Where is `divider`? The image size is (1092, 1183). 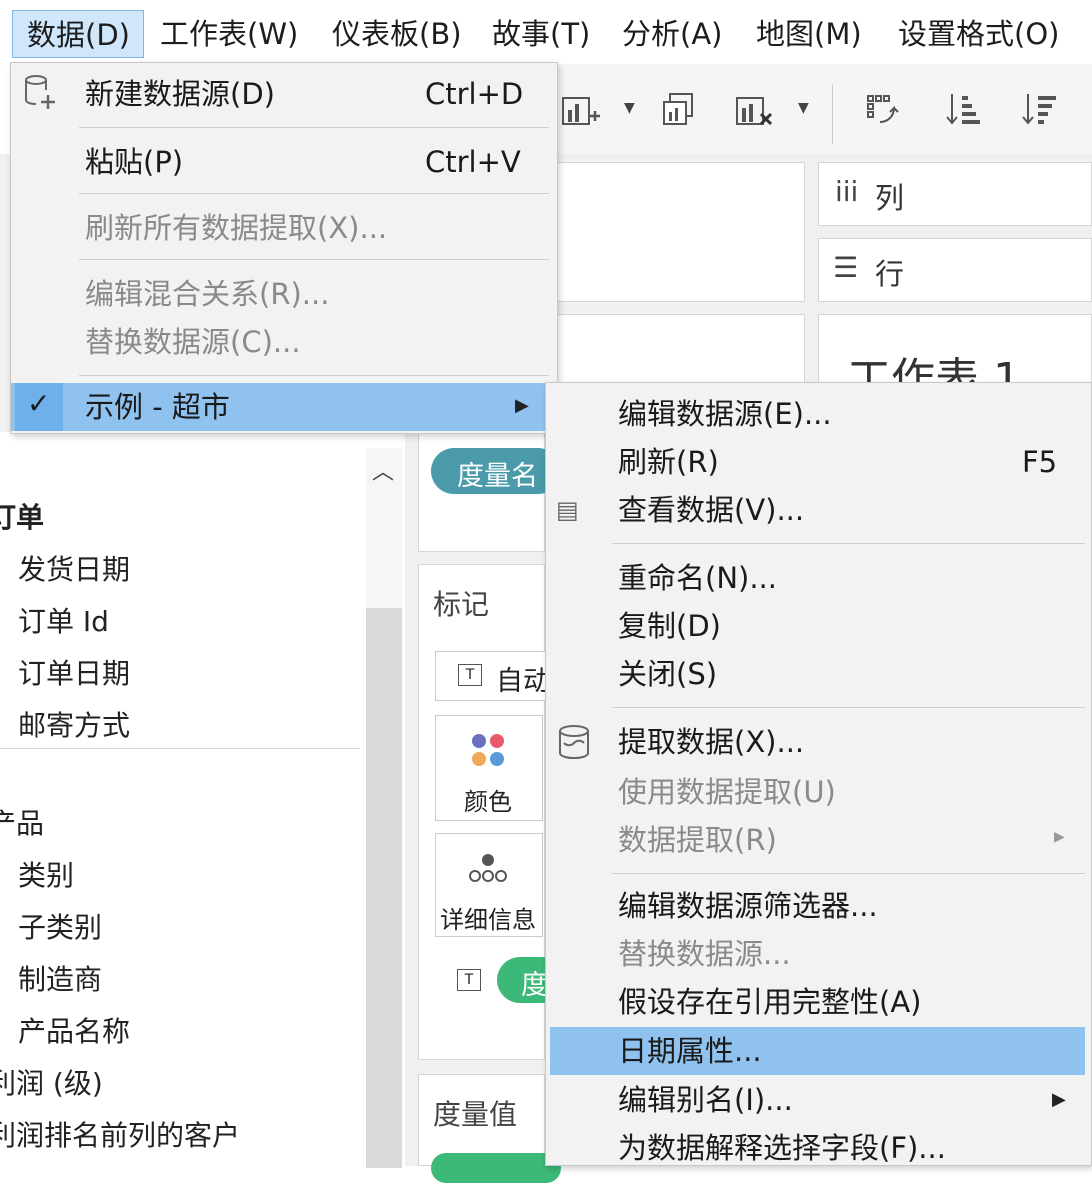 divider is located at coordinates (180, 748).